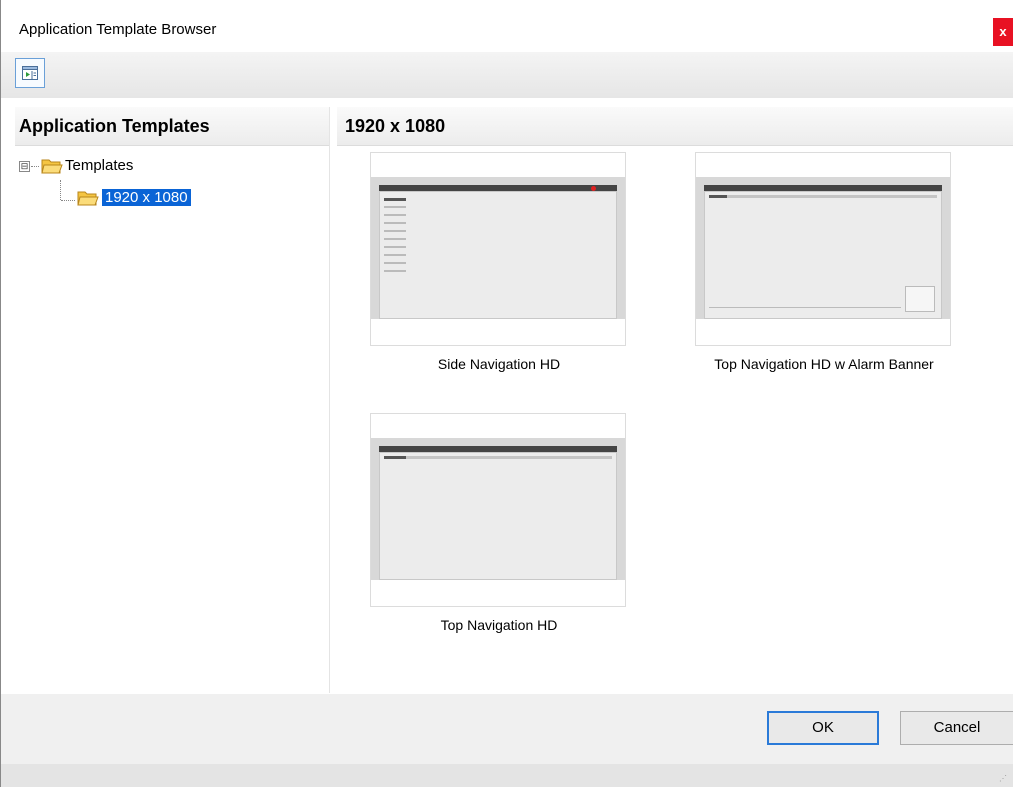 This screenshot has width=1013, height=787. What do you see at coordinates (824, 364) in the screenshot?
I see `template-card-label: Top Navigation HD w Alarm Banner` at bounding box center [824, 364].